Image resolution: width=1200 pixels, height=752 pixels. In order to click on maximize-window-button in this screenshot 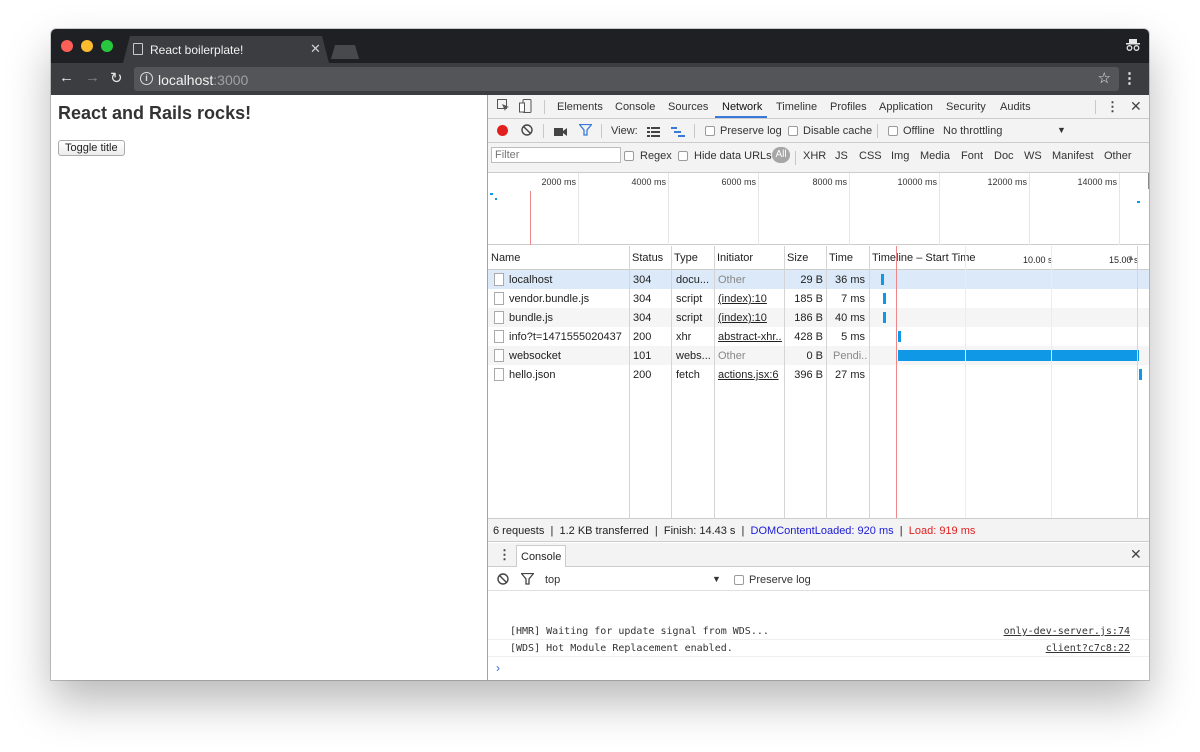, I will do `click(107, 46)`.